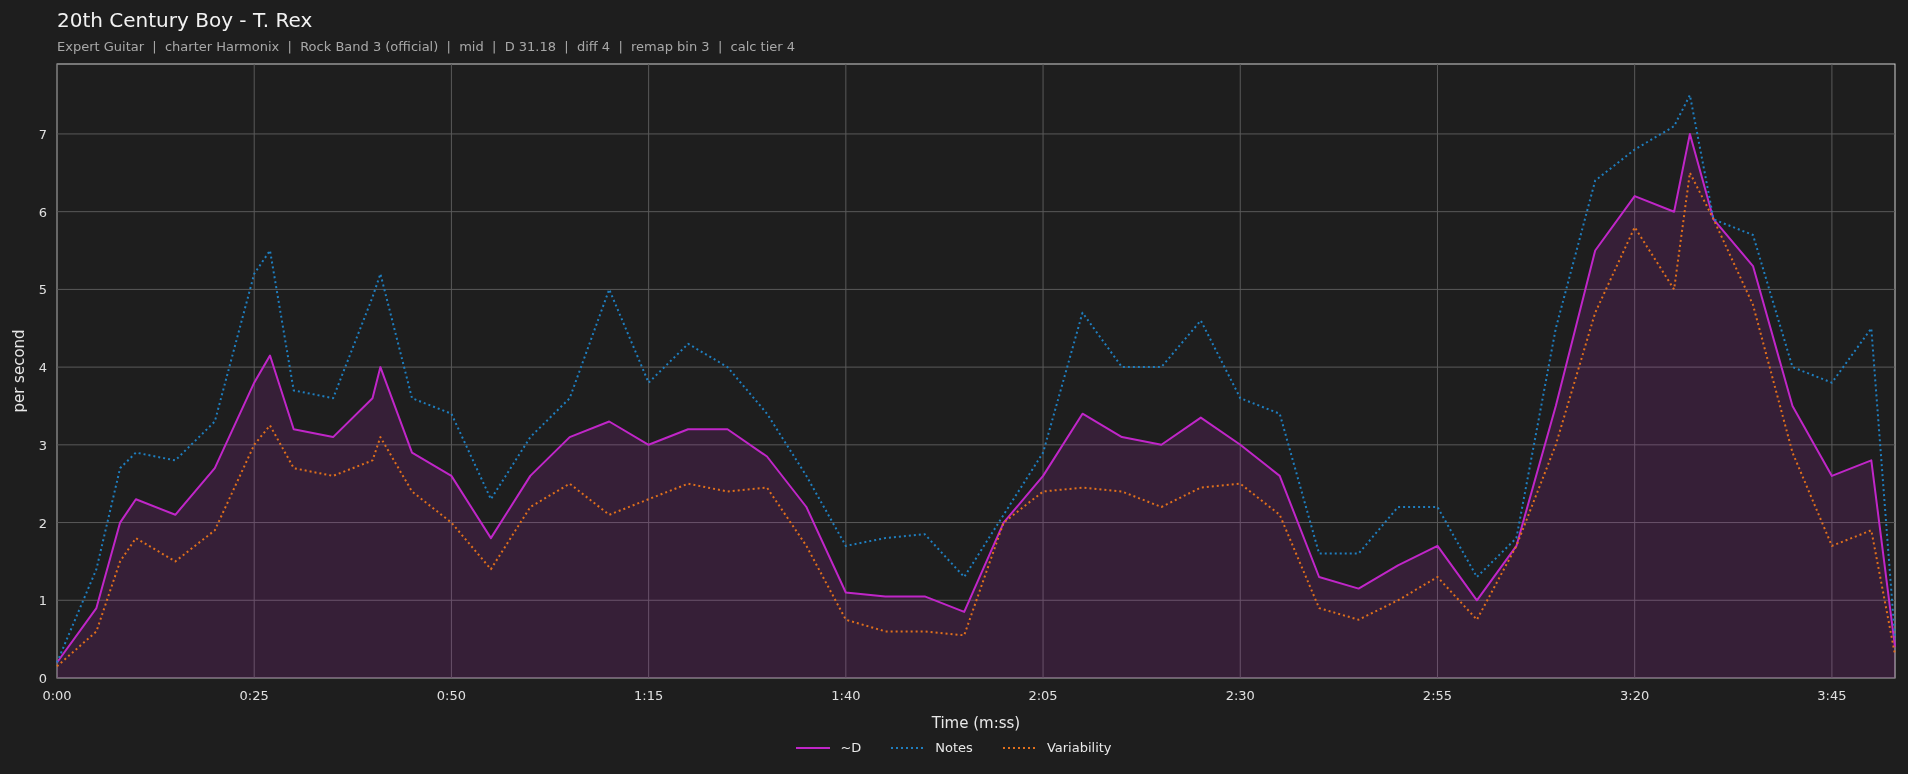  I want to click on x-tick-label: 0:25, so click(254, 695).